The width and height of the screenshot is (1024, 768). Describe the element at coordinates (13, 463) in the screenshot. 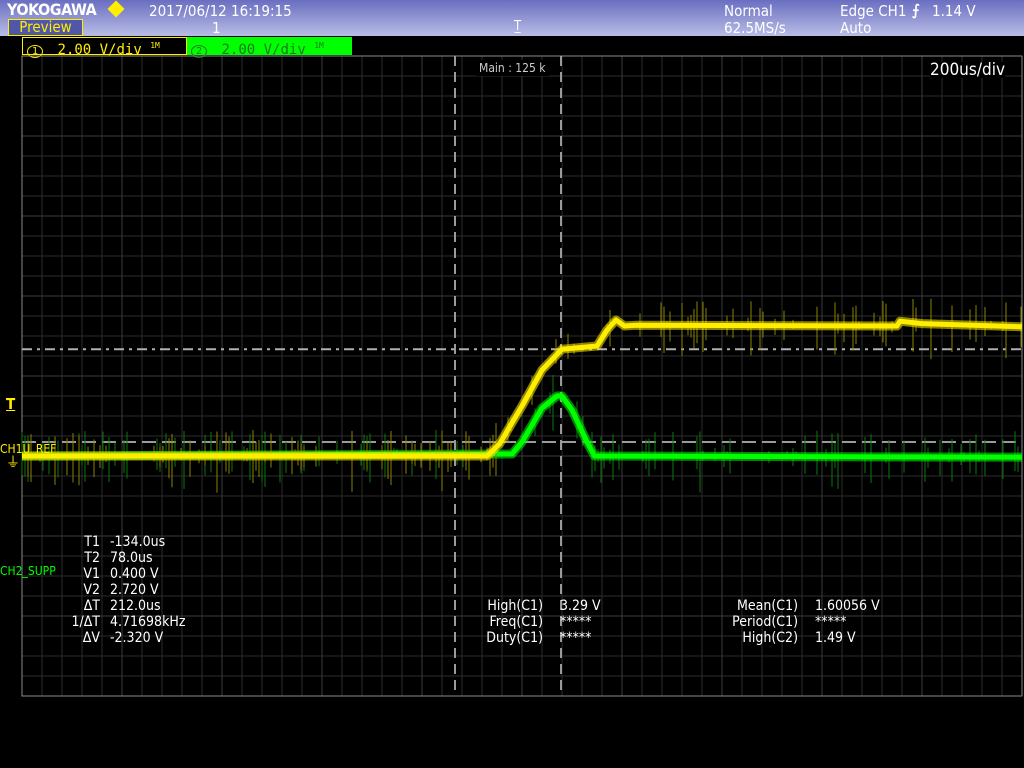

I see `ground-icon: ⏚` at that location.